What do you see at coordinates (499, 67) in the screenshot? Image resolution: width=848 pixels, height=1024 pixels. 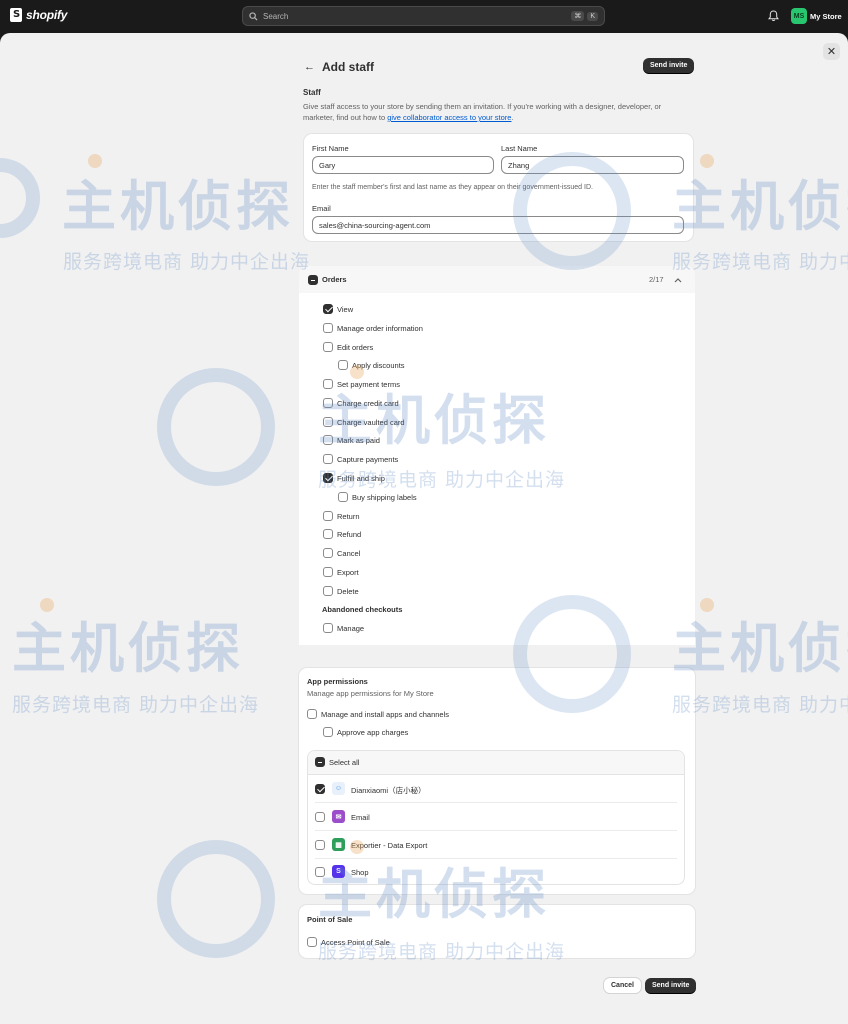 I see `page-header: ← Add staff` at bounding box center [499, 67].